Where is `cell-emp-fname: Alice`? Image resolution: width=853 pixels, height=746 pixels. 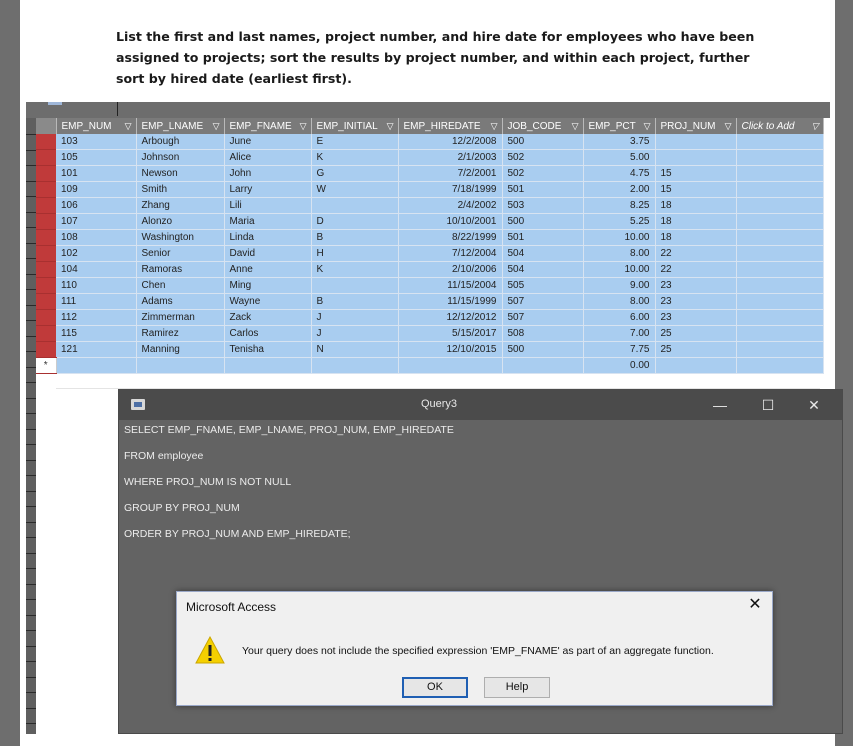
cell-emp-fname: Alice is located at coordinates (268, 157).